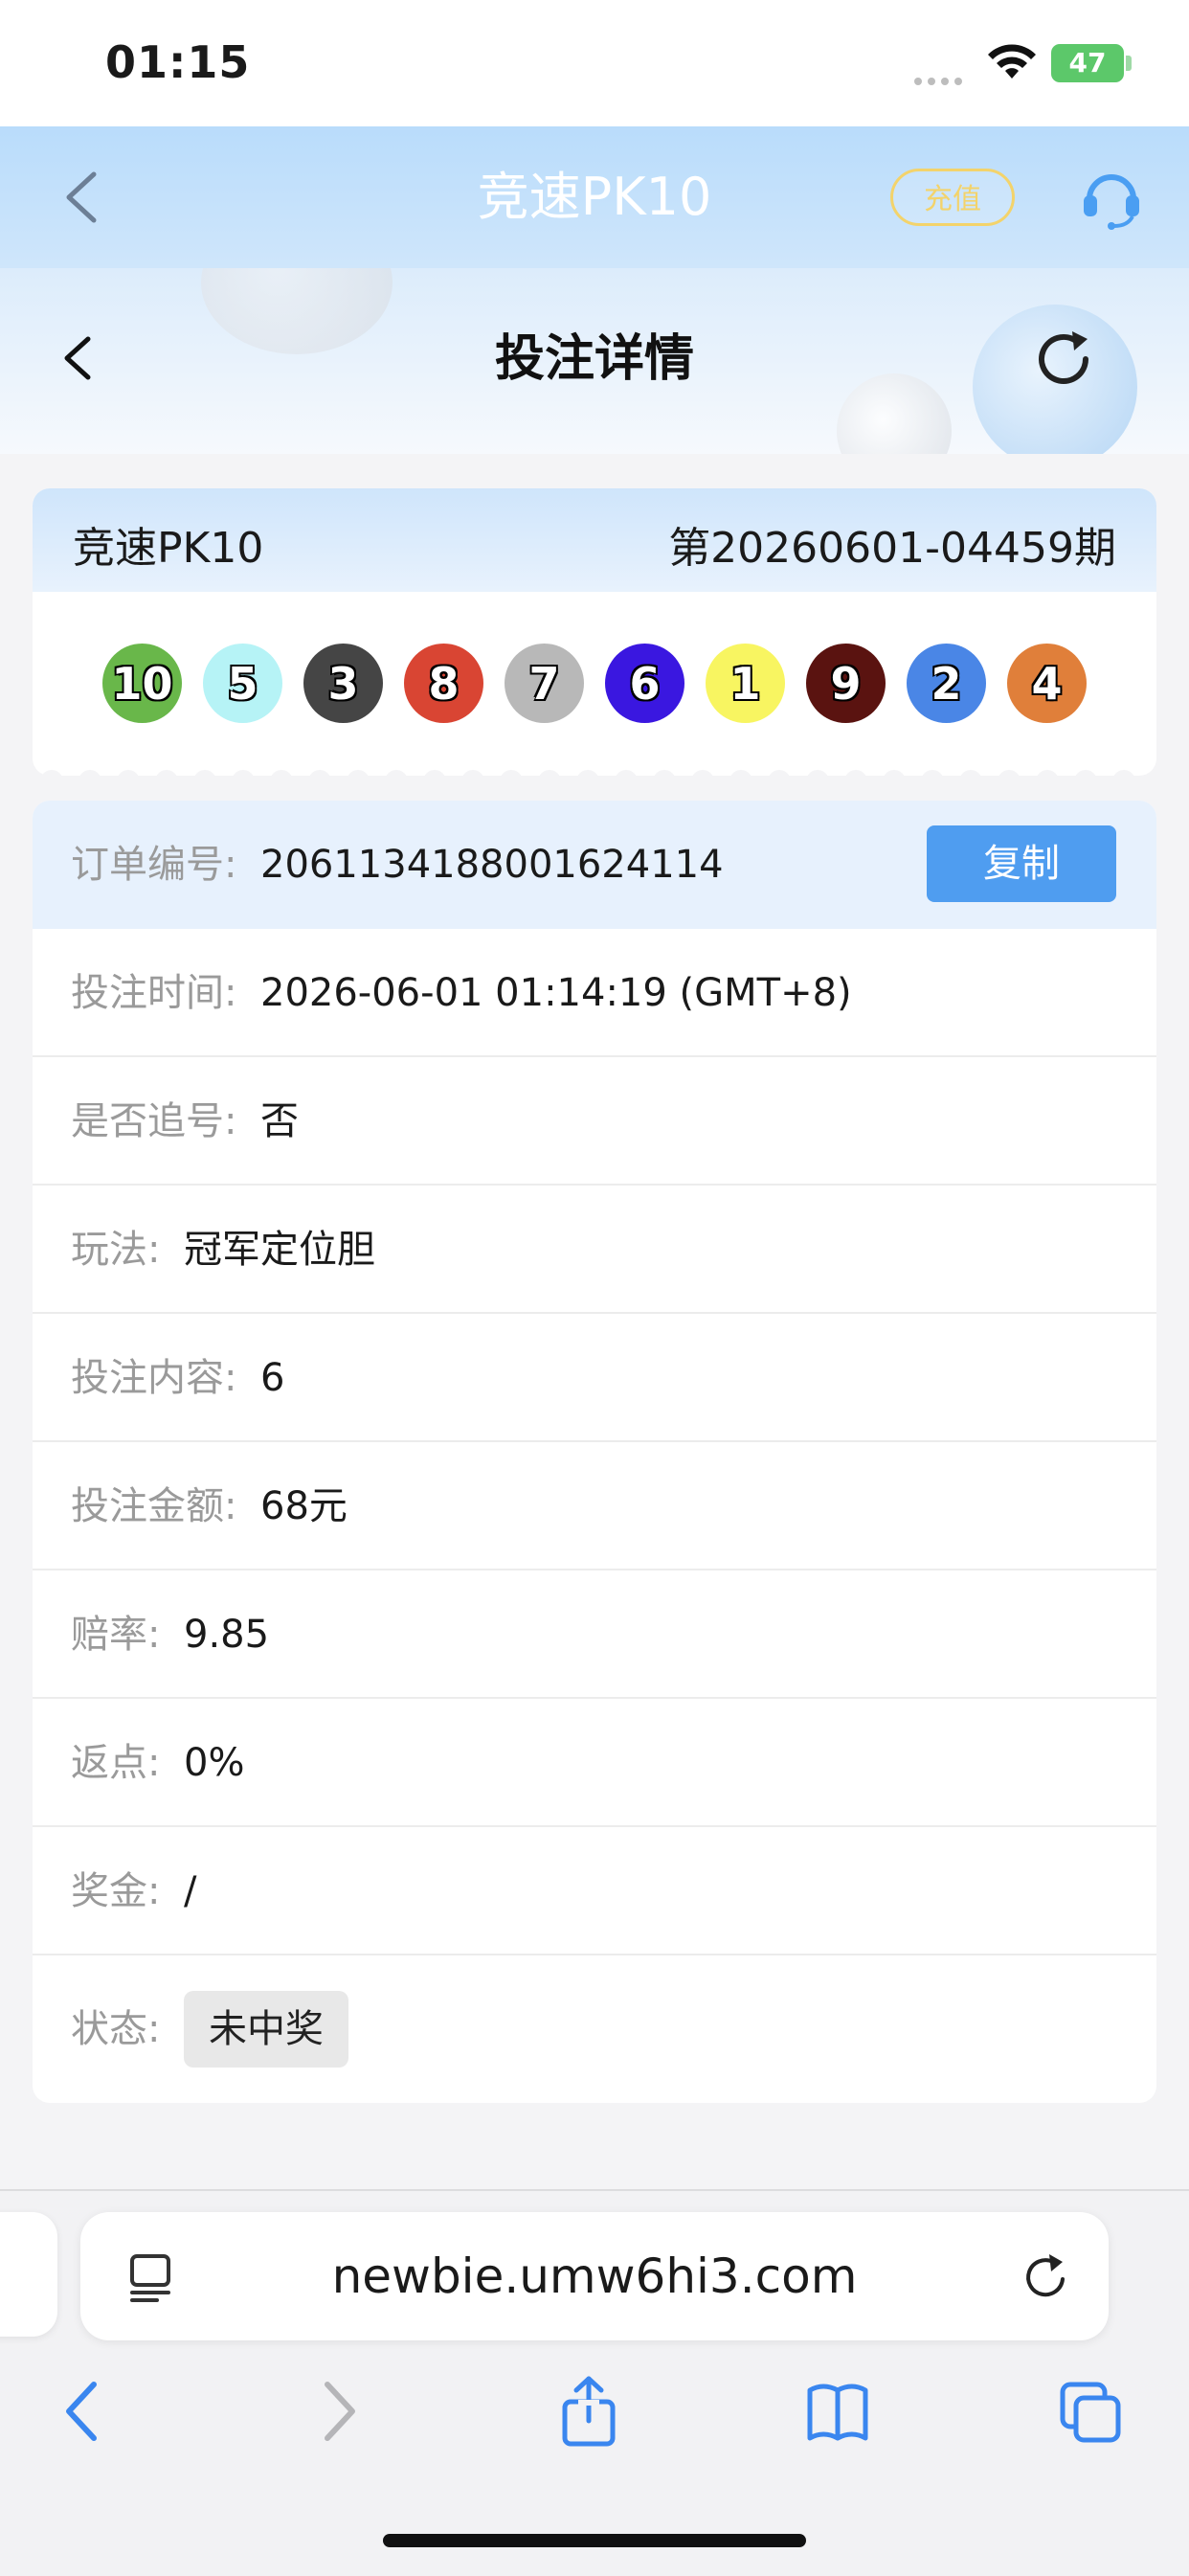 The width and height of the screenshot is (1189, 2576). I want to click on play-label: 玩法:, so click(116, 1250).